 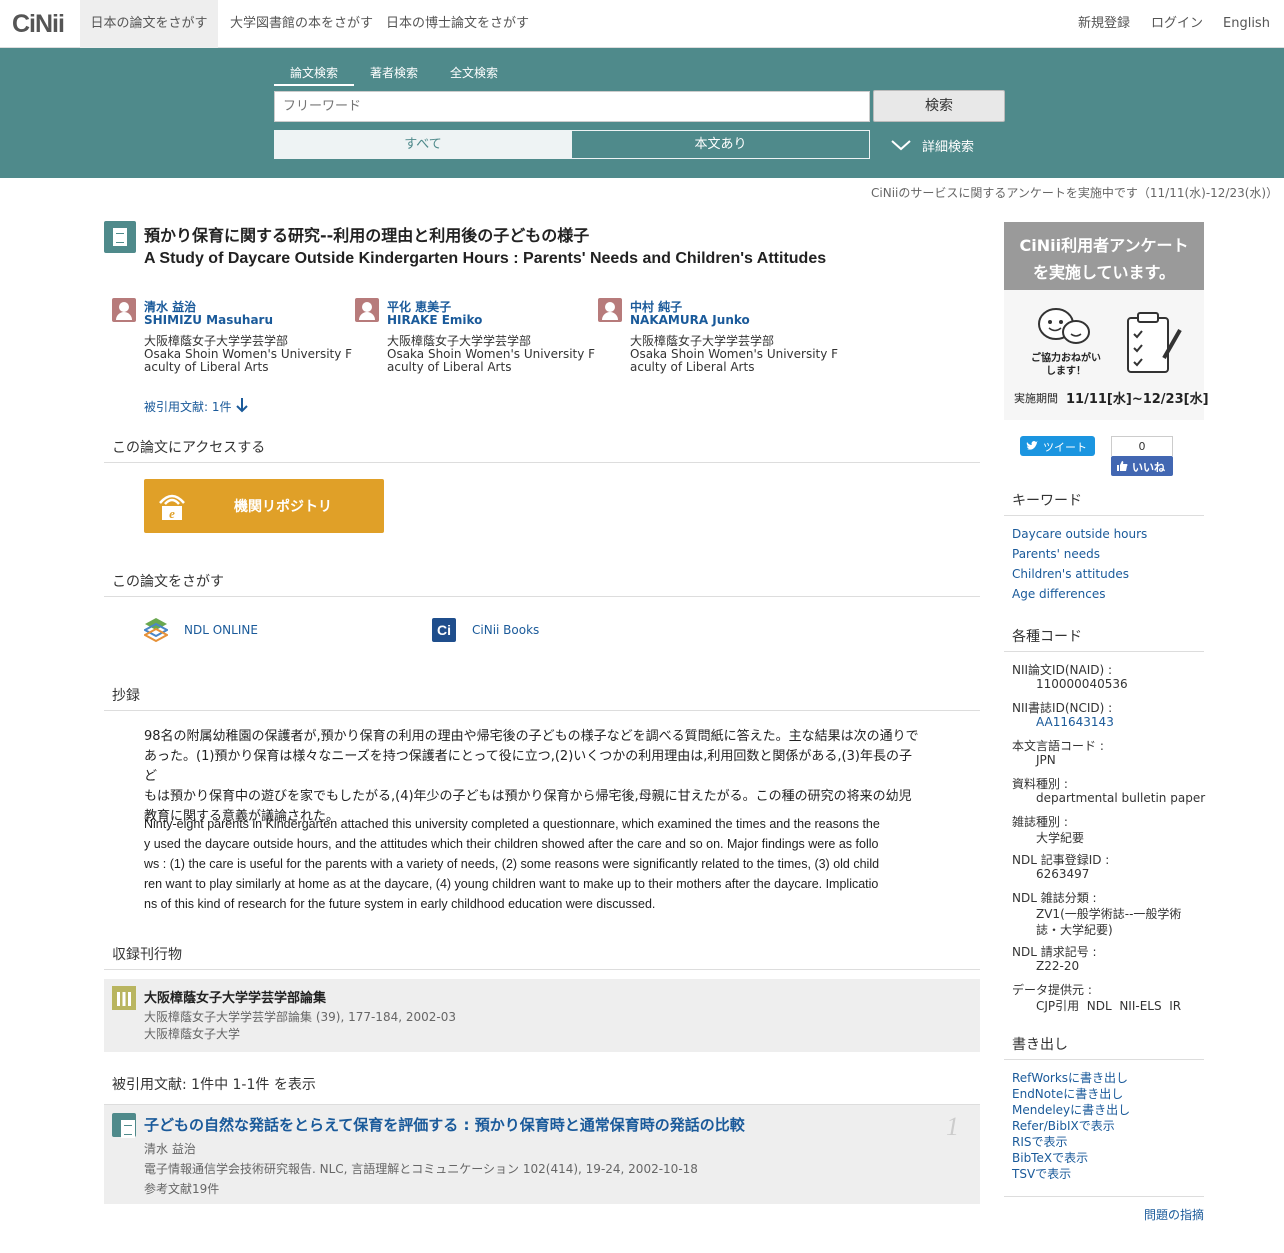 What do you see at coordinates (1148, 467) in the screenshot?
I see `like-label: いいね` at bounding box center [1148, 467].